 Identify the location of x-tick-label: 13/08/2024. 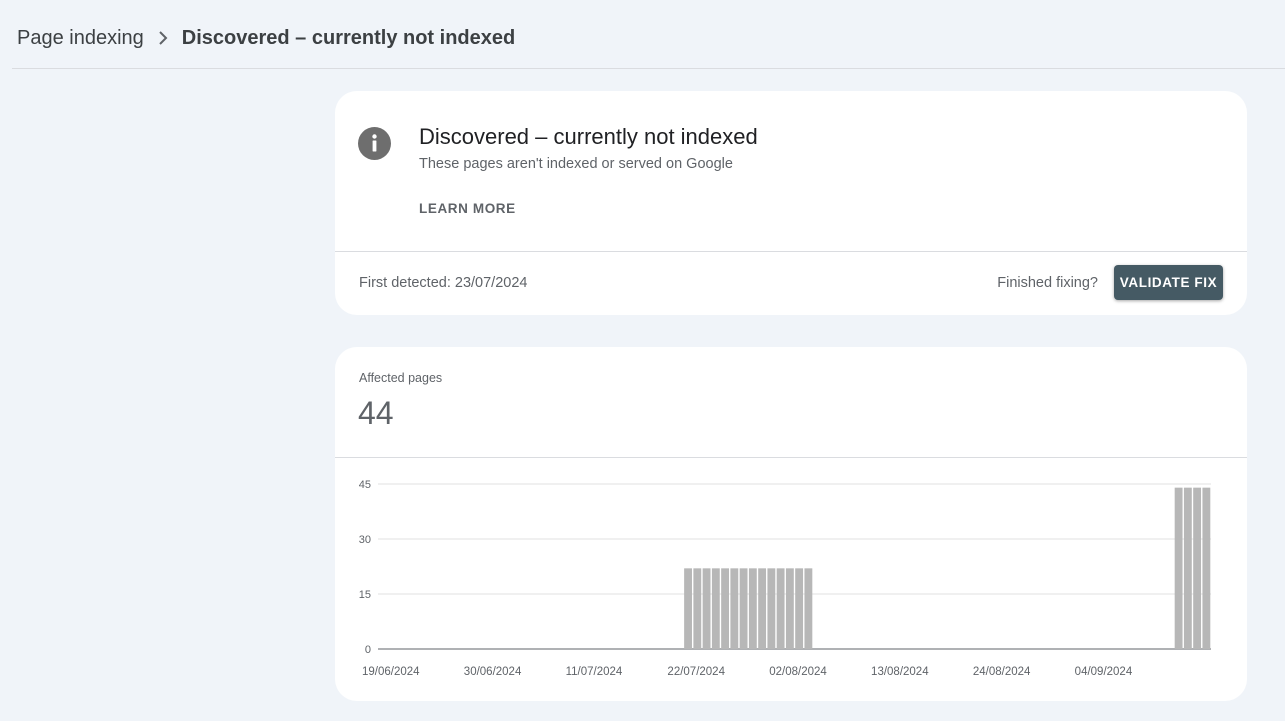
(900, 672).